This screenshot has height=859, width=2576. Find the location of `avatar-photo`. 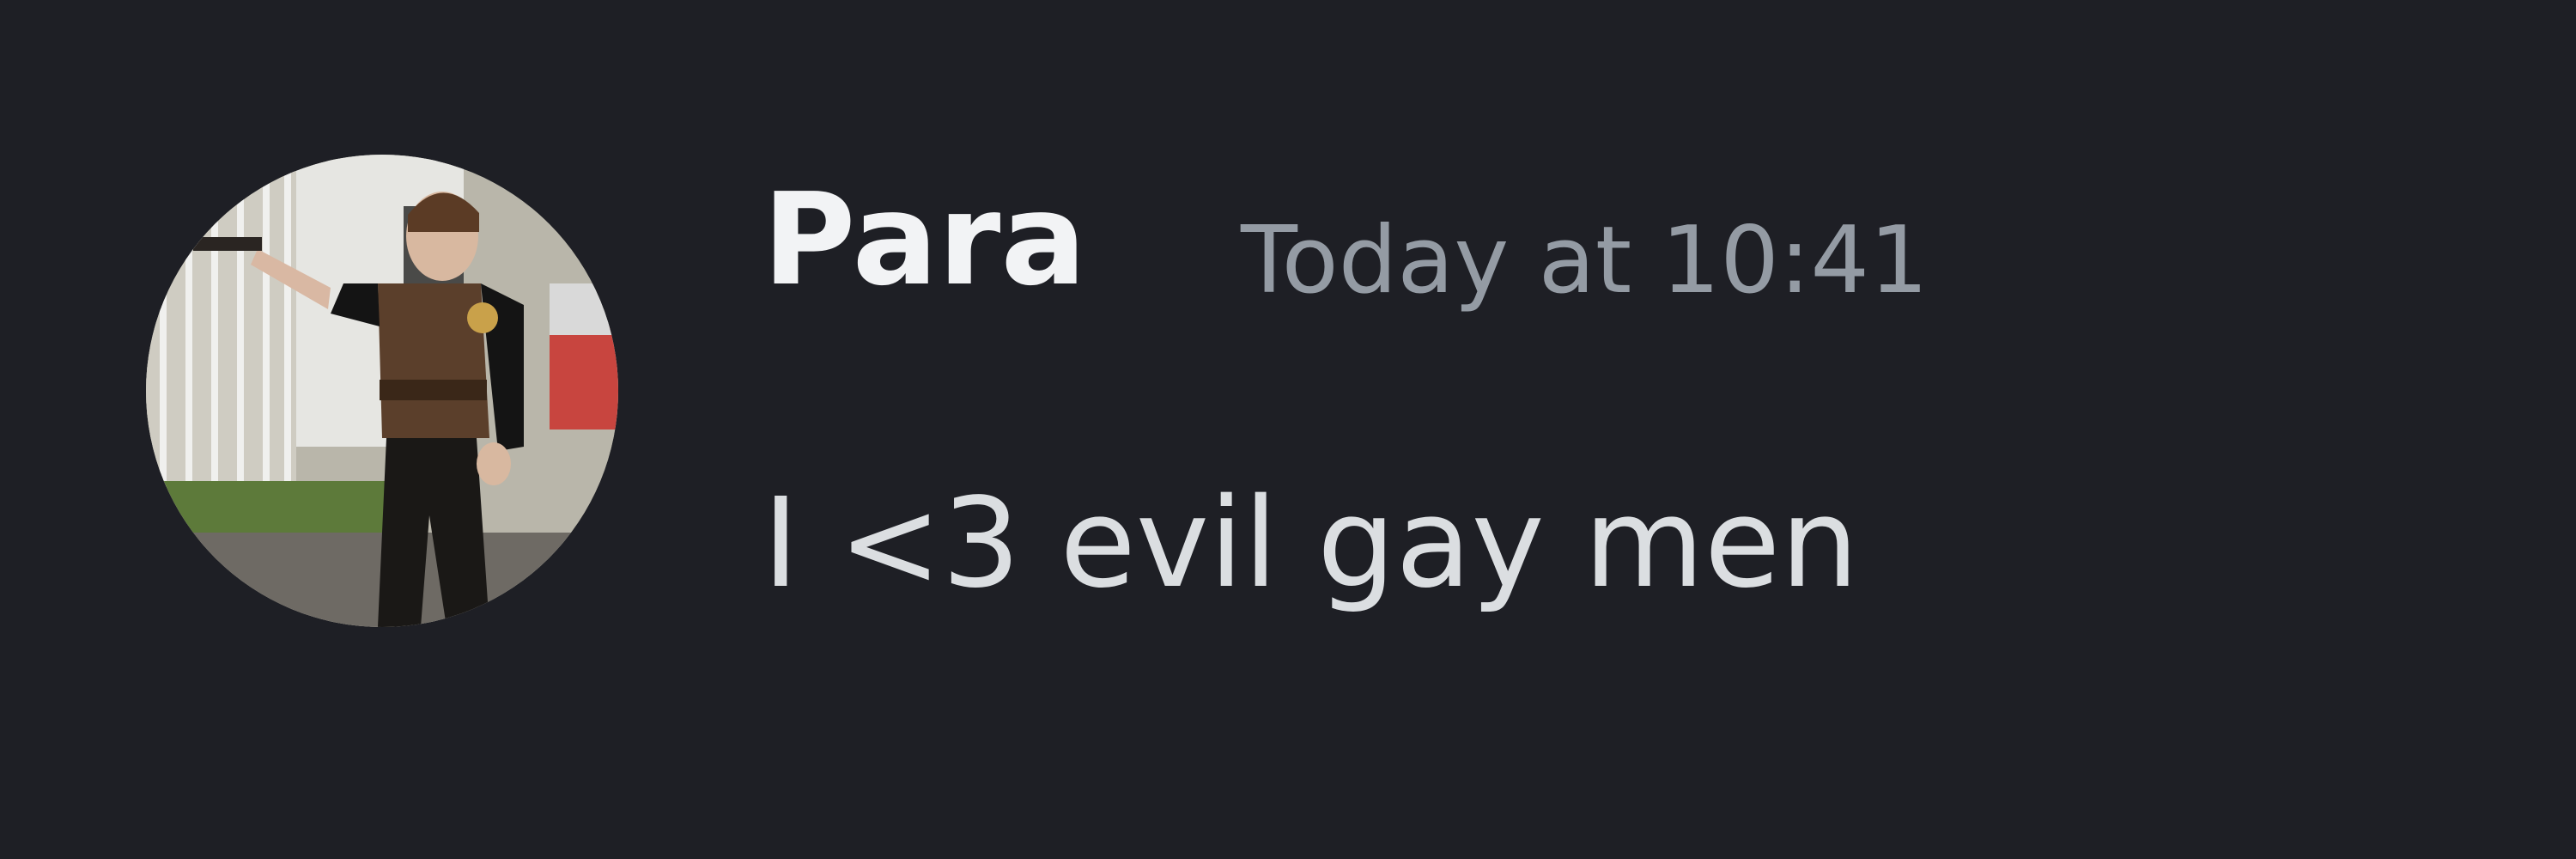

avatar-photo is located at coordinates (382, 391).